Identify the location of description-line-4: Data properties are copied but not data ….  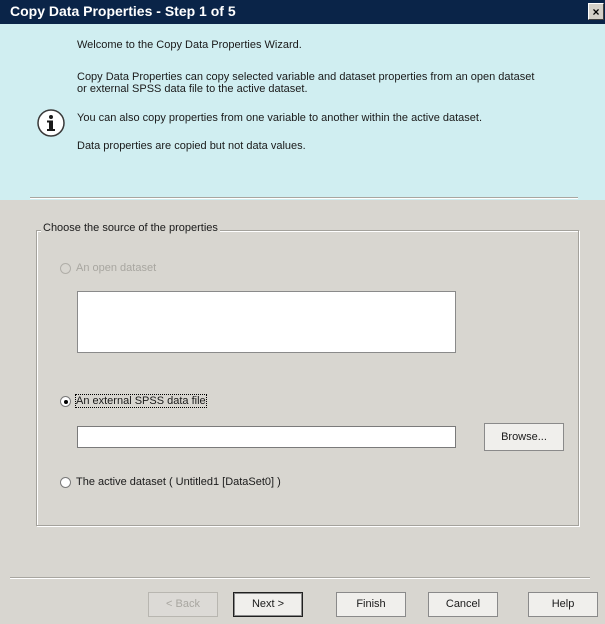
(191, 146).